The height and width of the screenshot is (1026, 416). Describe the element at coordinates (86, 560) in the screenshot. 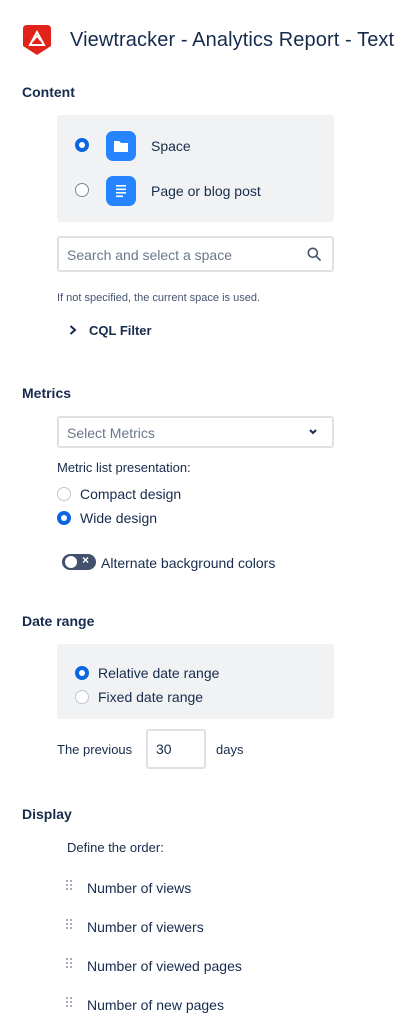

I see `close-icon: ×` at that location.